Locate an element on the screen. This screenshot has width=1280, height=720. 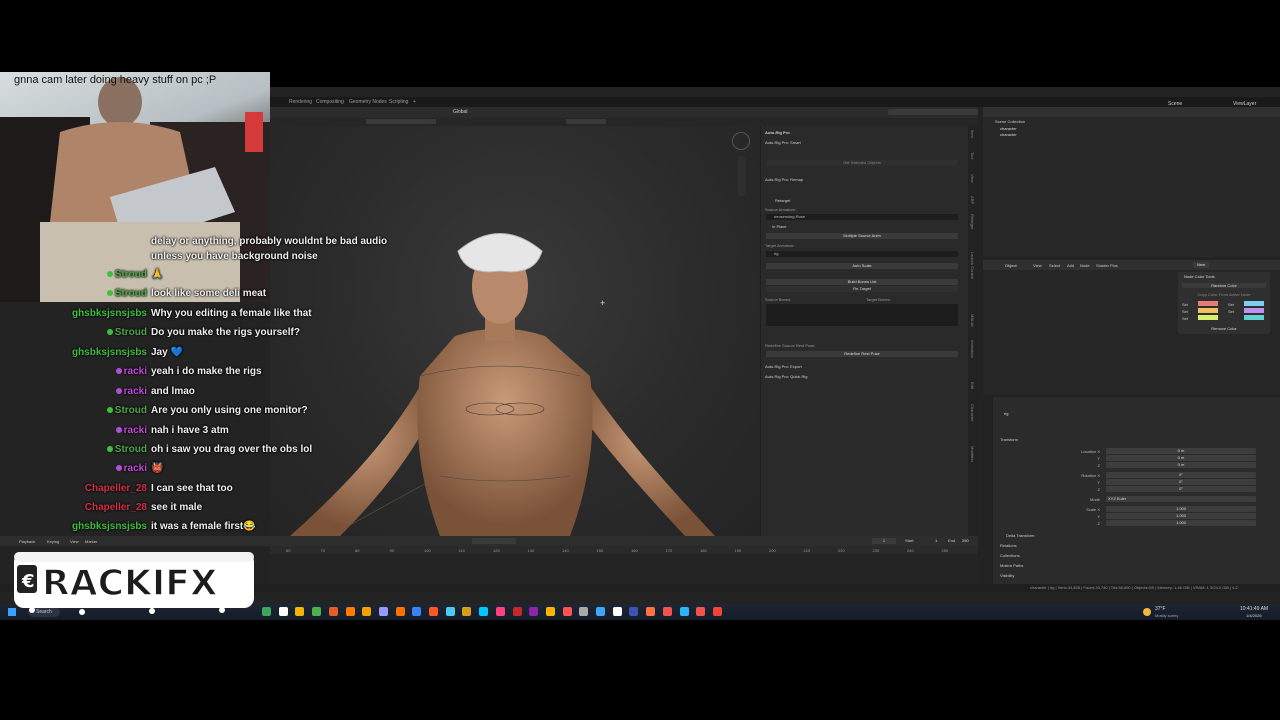
scale-z-field: 1.000 is located at coordinates (1181, 523).